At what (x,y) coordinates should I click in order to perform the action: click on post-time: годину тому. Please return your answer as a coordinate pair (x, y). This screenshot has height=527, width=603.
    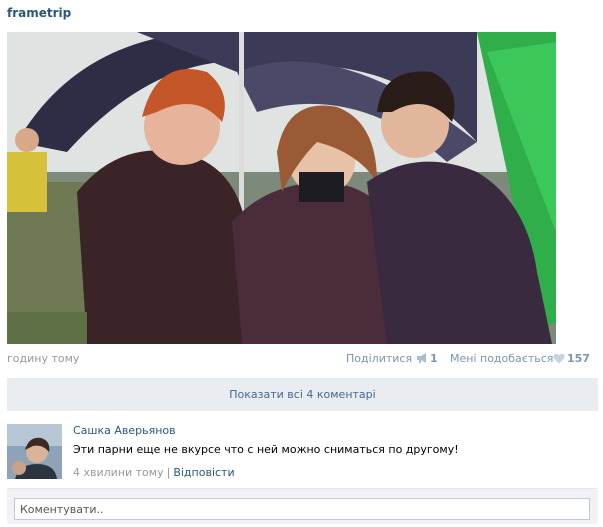
    Looking at the image, I should click on (43, 358).